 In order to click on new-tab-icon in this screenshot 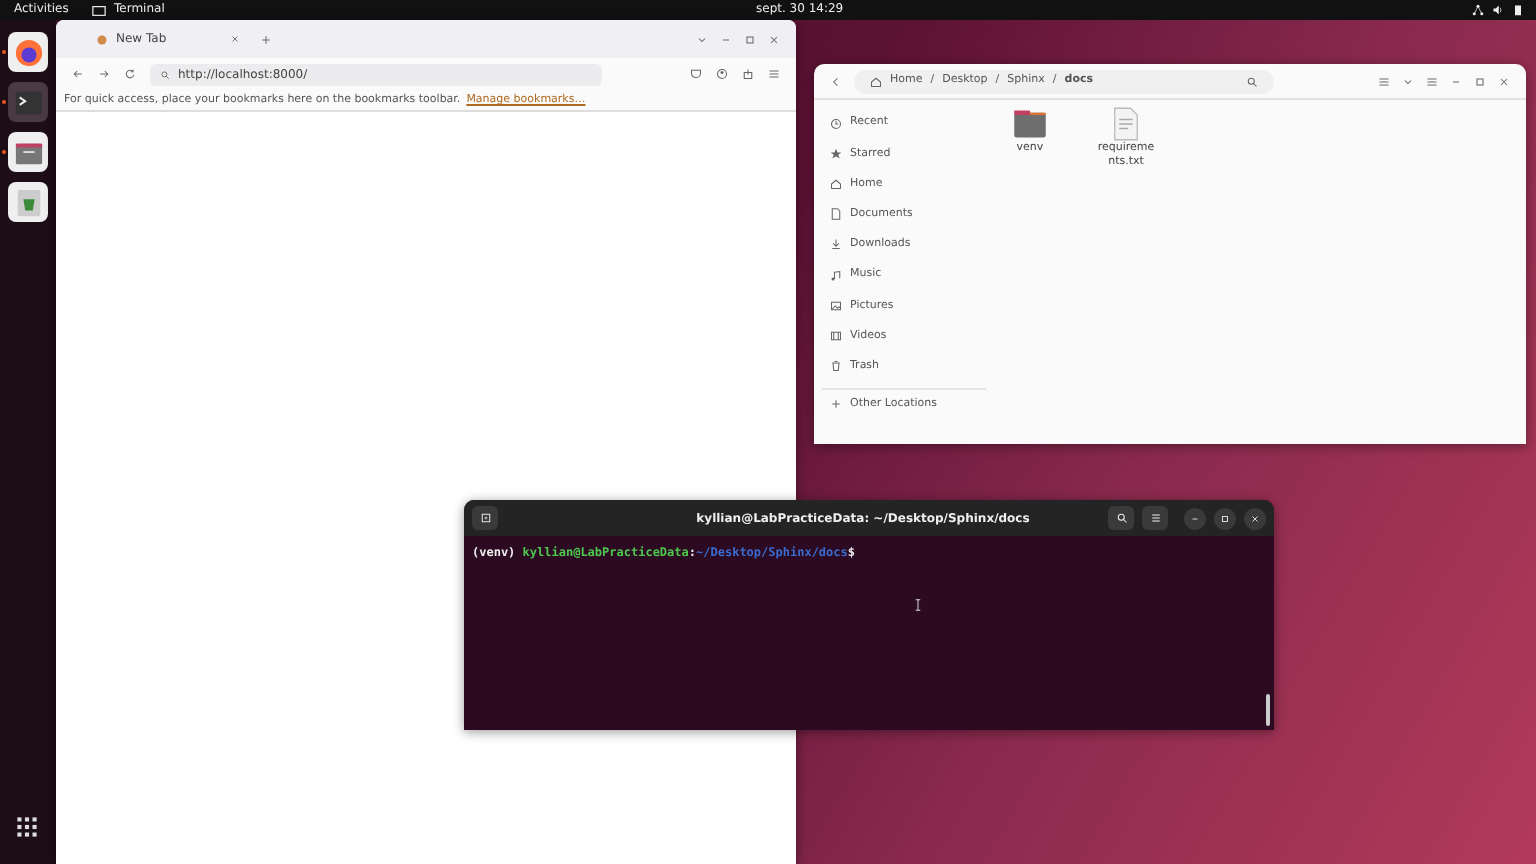, I will do `click(266, 39)`.